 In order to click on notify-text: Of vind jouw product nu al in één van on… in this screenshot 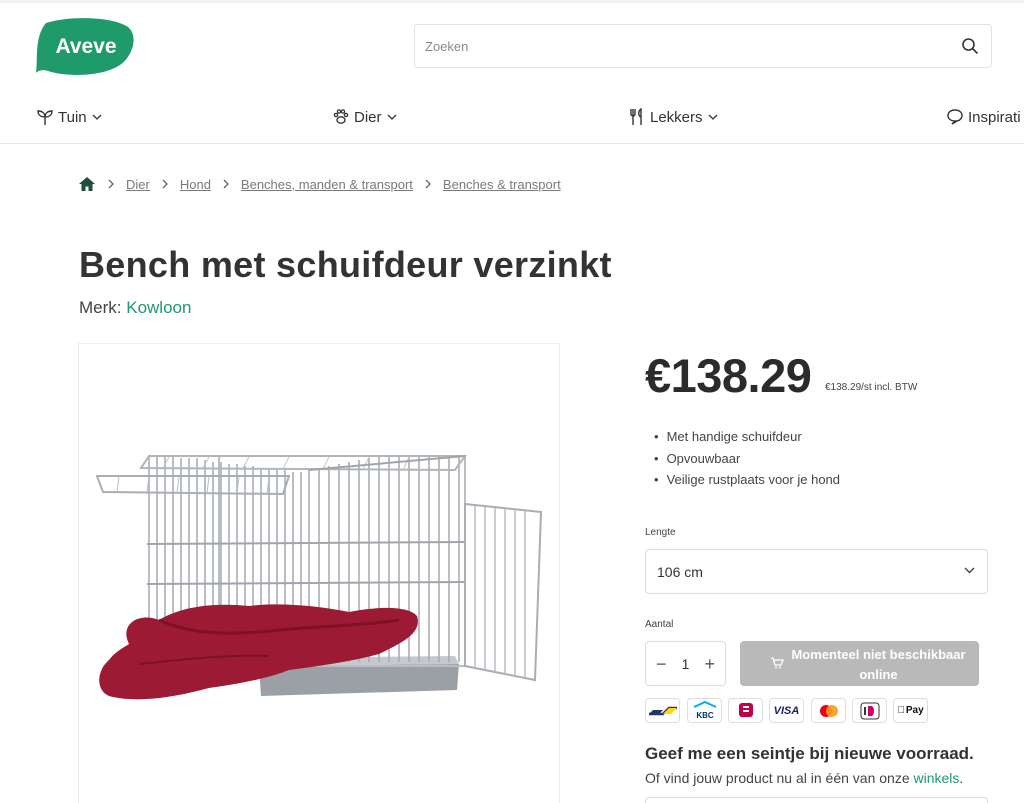, I will do `click(804, 778)`.